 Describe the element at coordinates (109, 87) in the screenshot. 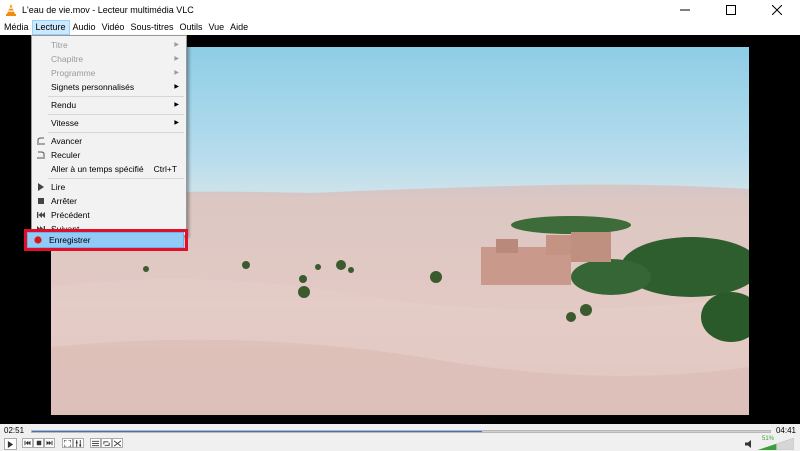

I see `menu-item-bookmarks: Signets personnalisés ▶` at that location.